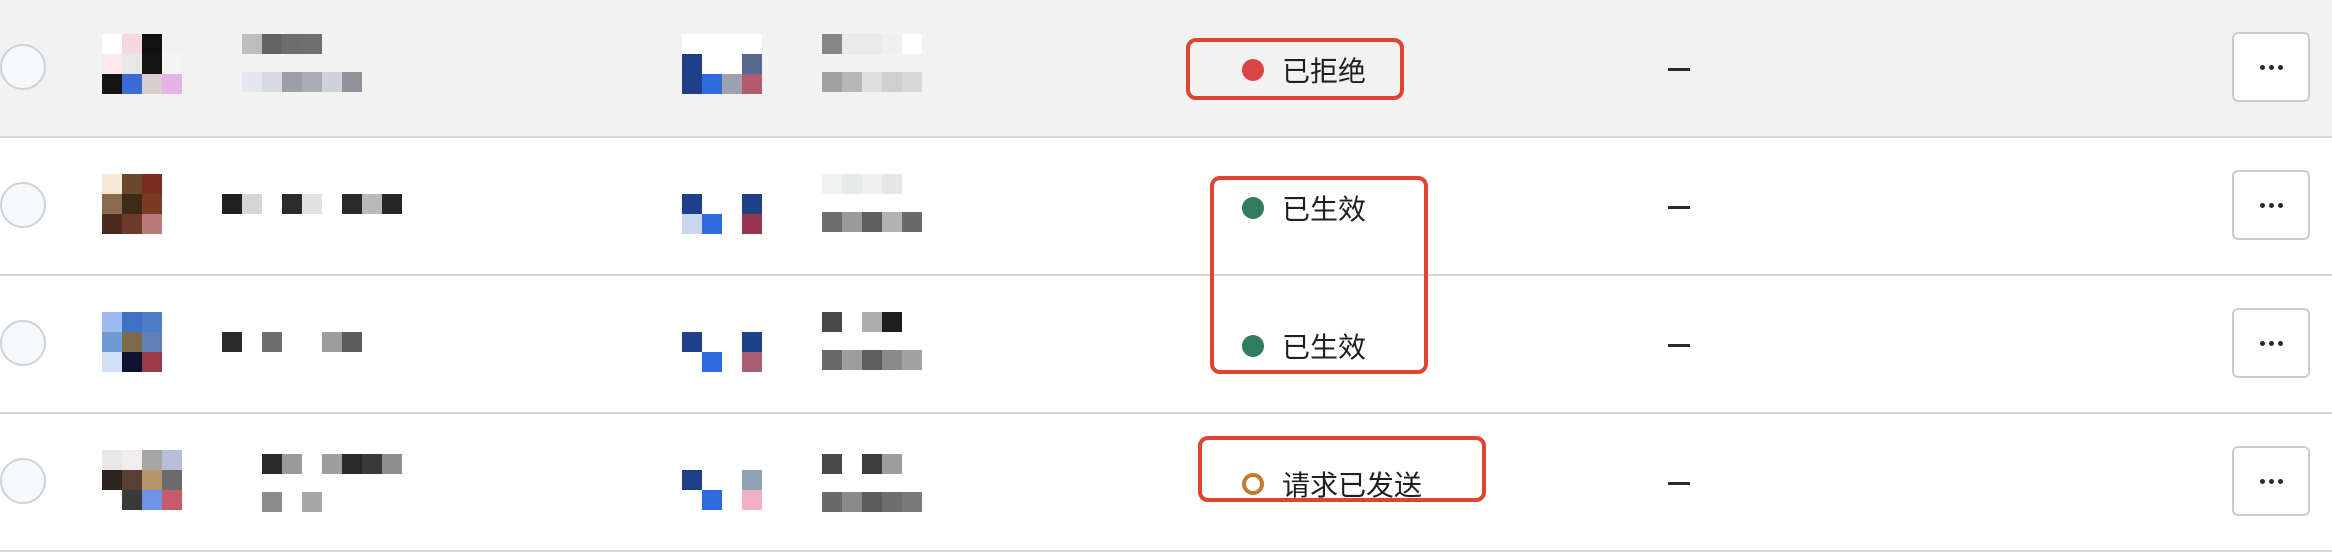 This screenshot has width=2332, height=552. What do you see at coordinates (1295, 69) in the screenshot?
I see `highlight-box-rejected` at bounding box center [1295, 69].